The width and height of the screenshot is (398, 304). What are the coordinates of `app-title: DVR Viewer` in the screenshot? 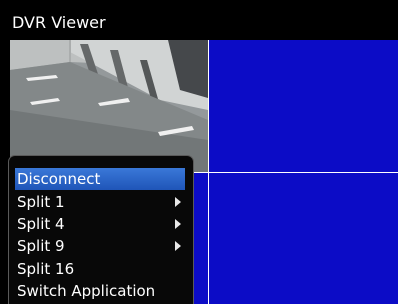 It's located at (59, 22).